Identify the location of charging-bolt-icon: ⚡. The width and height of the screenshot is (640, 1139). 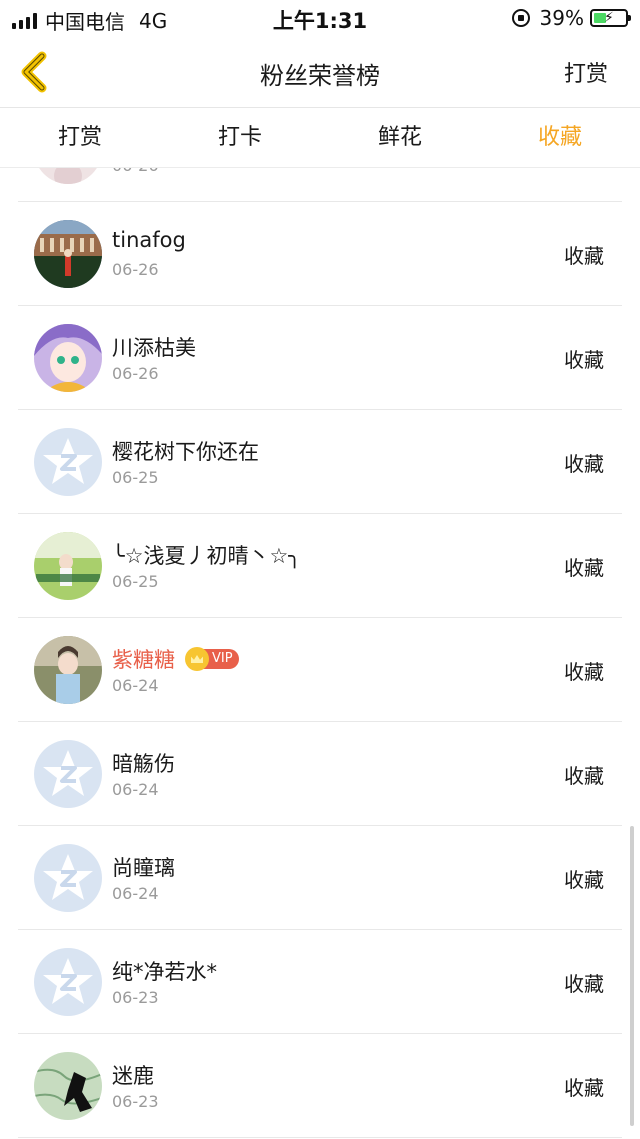
(609, 18).